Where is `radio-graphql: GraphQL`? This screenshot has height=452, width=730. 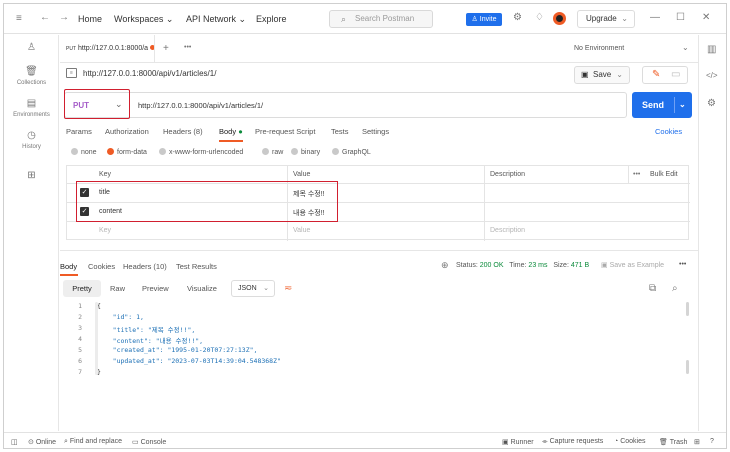
radio-graphql: GraphQL is located at coordinates (351, 152).